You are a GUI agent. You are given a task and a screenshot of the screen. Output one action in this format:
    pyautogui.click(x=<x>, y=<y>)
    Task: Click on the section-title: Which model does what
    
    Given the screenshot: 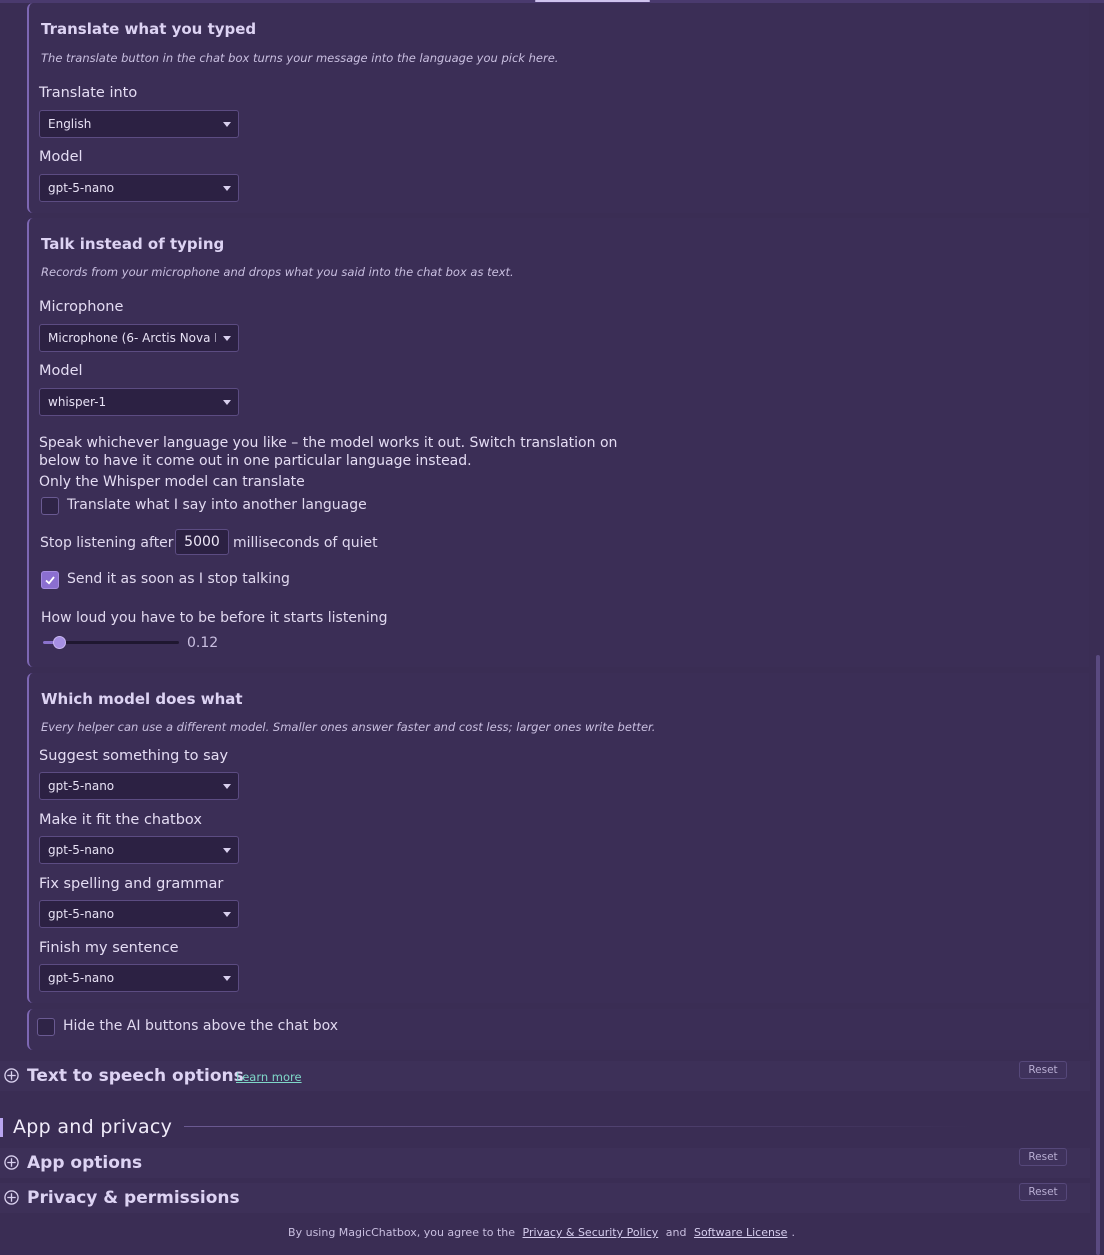 What is the action you would take?
    pyautogui.click(x=142, y=699)
    